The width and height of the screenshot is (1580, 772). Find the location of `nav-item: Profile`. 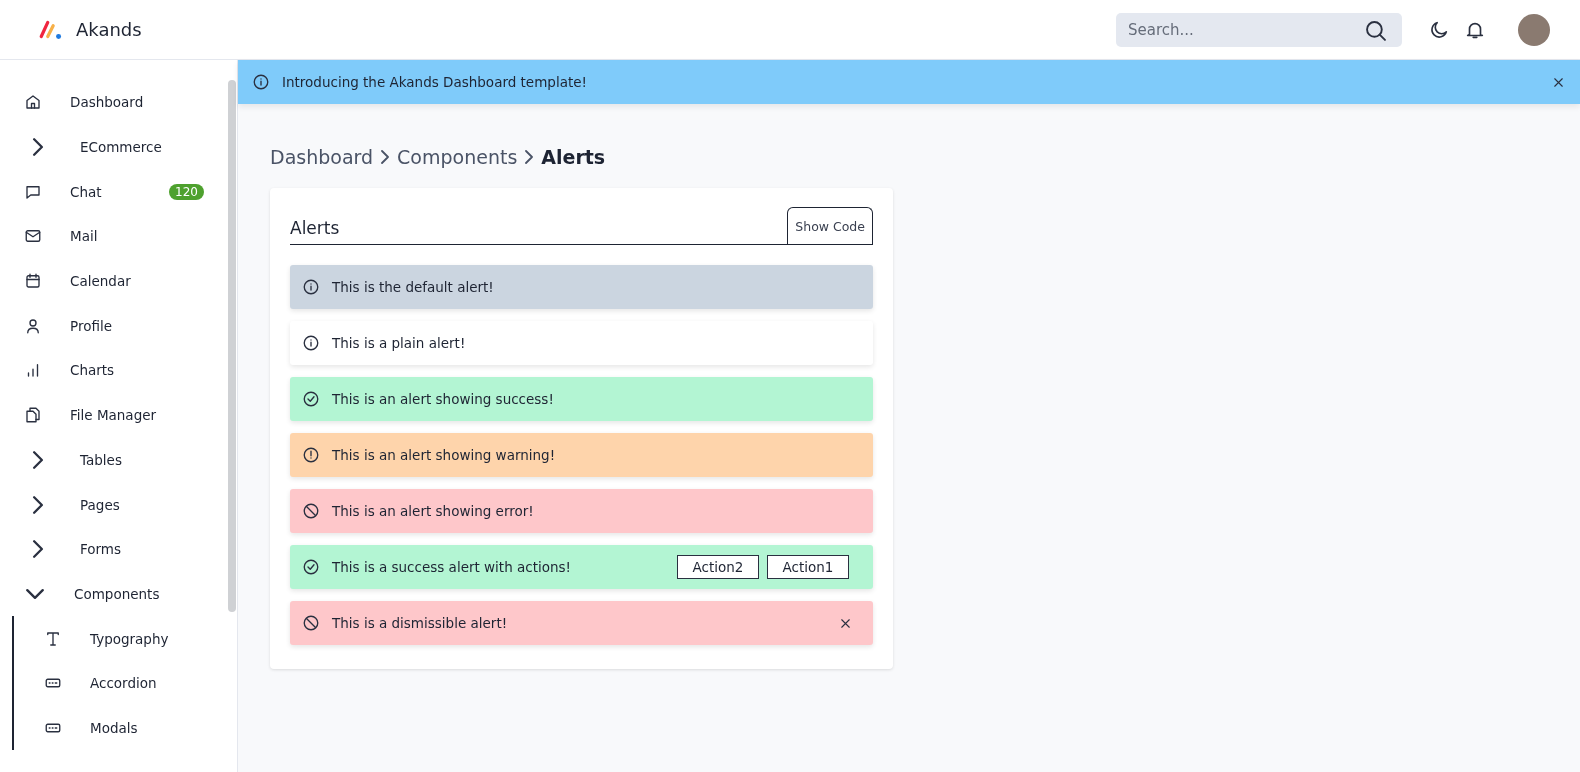

nav-item: Profile is located at coordinates (114, 326).